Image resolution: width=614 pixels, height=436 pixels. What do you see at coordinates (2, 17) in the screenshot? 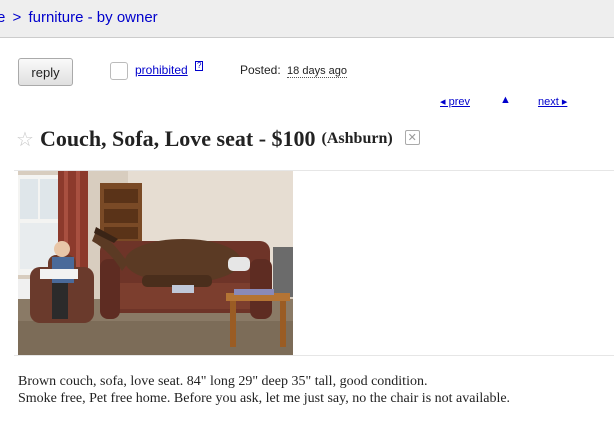
I see `breadcrumb-link-partial: e` at bounding box center [2, 17].